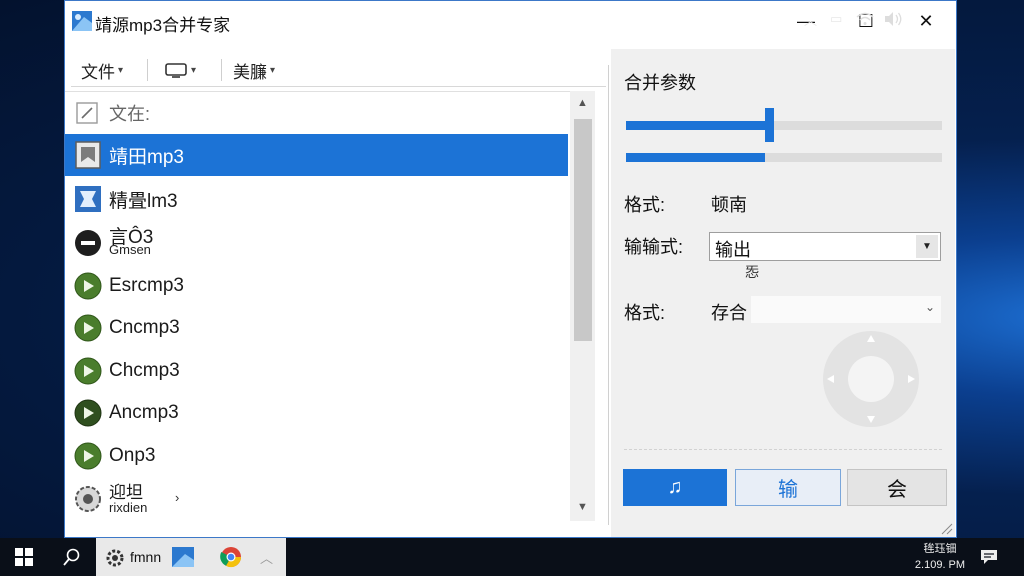  What do you see at coordinates (316, 113) in the screenshot?
I see `list-header-row: 文在:` at bounding box center [316, 113].